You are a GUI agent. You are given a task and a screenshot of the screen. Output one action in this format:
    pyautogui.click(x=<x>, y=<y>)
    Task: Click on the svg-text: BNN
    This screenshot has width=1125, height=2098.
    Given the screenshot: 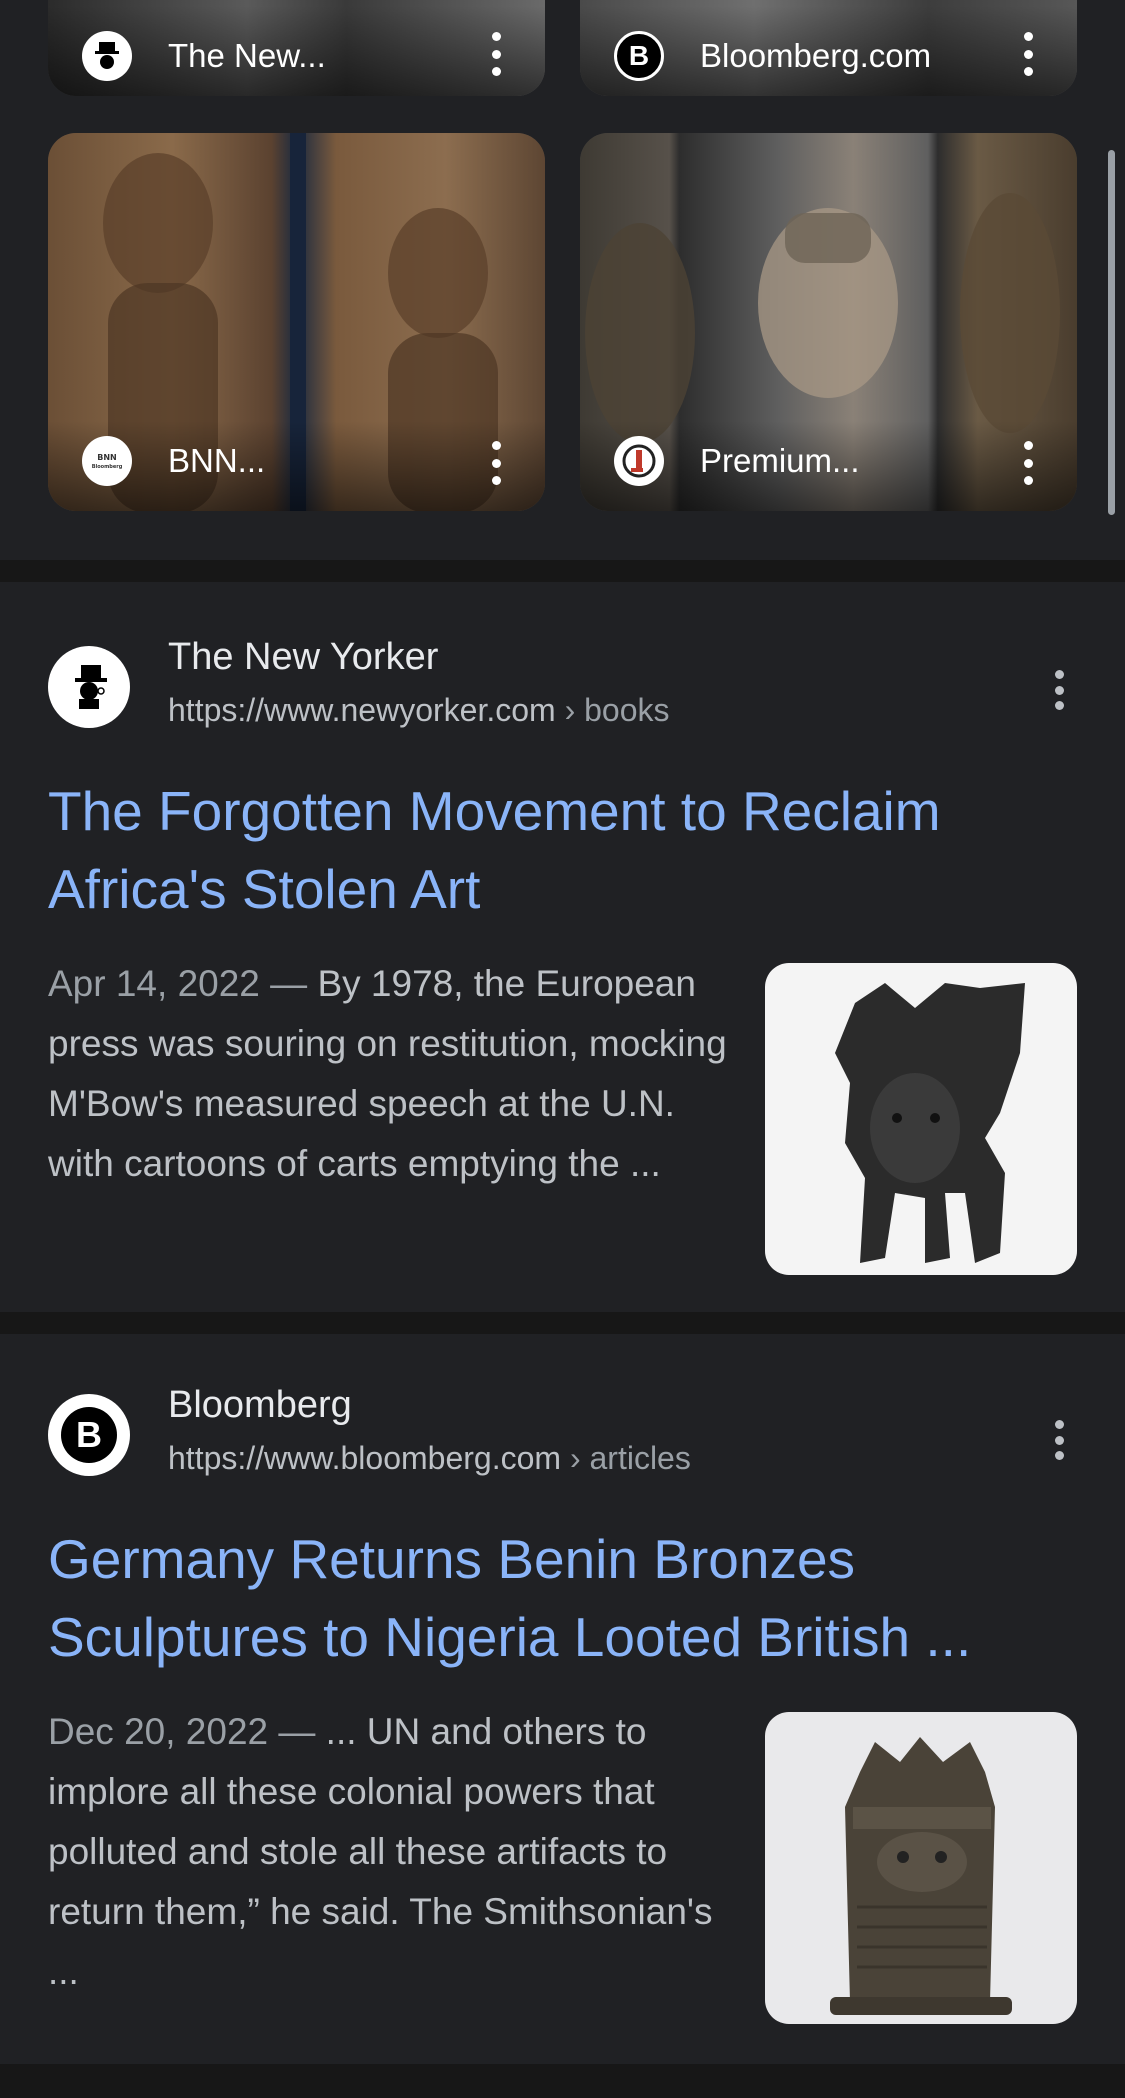 What is the action you would take?
    pyautogui.click(x=107, y=457)
    